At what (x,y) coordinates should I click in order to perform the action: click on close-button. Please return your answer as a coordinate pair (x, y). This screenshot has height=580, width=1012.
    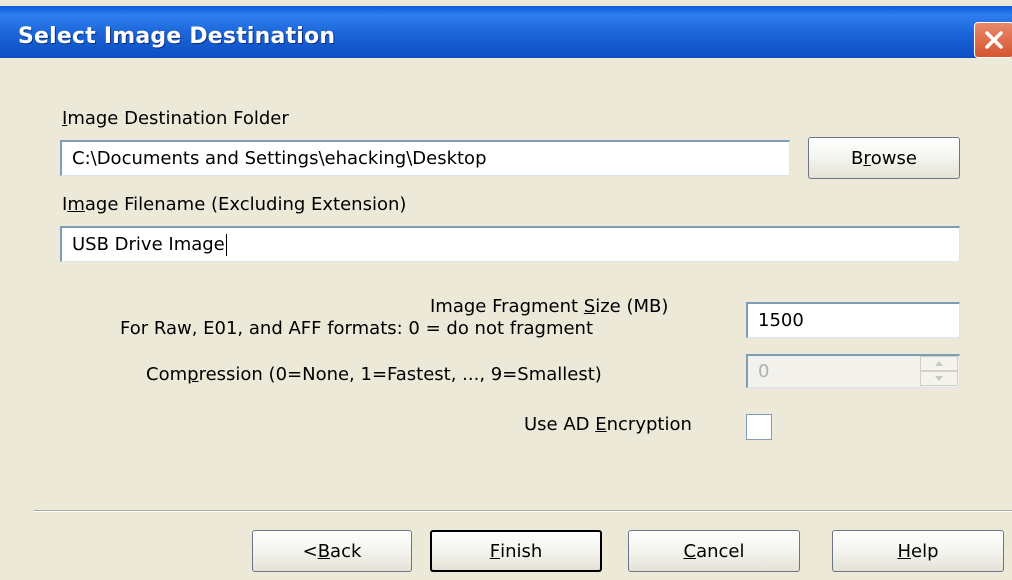
    Looking at the image, I should click on (993, 40).